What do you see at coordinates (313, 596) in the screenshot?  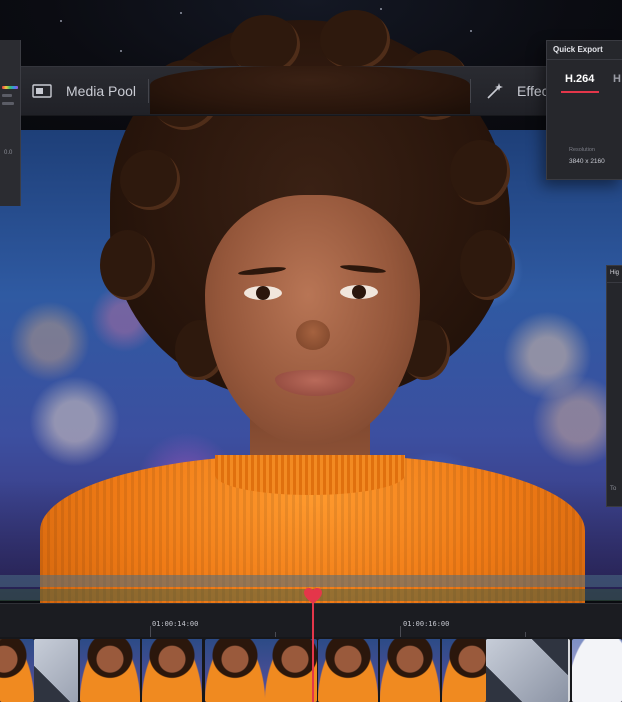 I see `playhead-handle-icon` at bounding box center [313, 596].